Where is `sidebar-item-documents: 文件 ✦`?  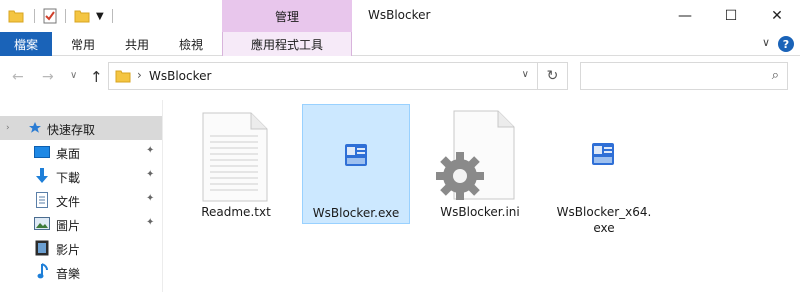
sidebar-item-documents: 文件 ✦ is located at coordinates (81, 200).